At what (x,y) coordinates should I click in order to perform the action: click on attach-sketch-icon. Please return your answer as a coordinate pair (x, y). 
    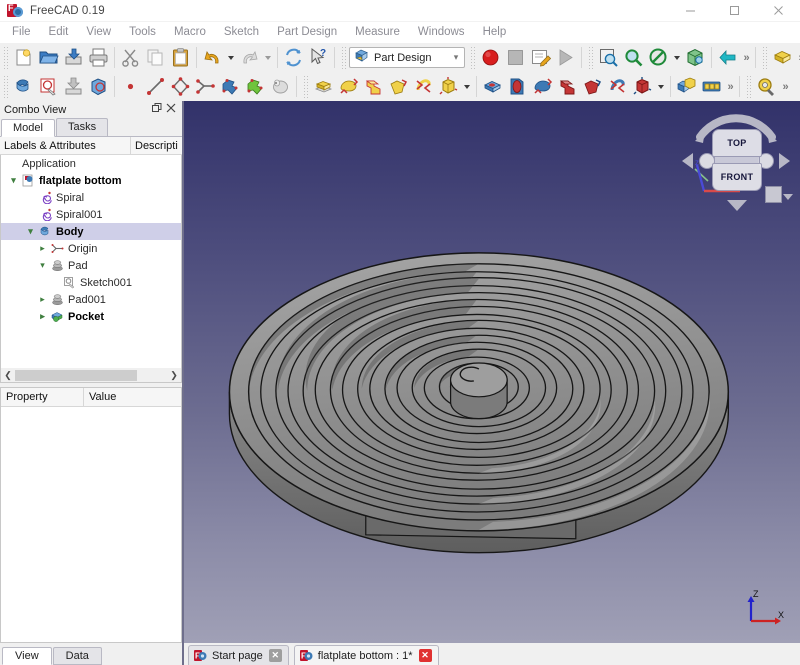
    Looking at the image, I should click on (73, 86).